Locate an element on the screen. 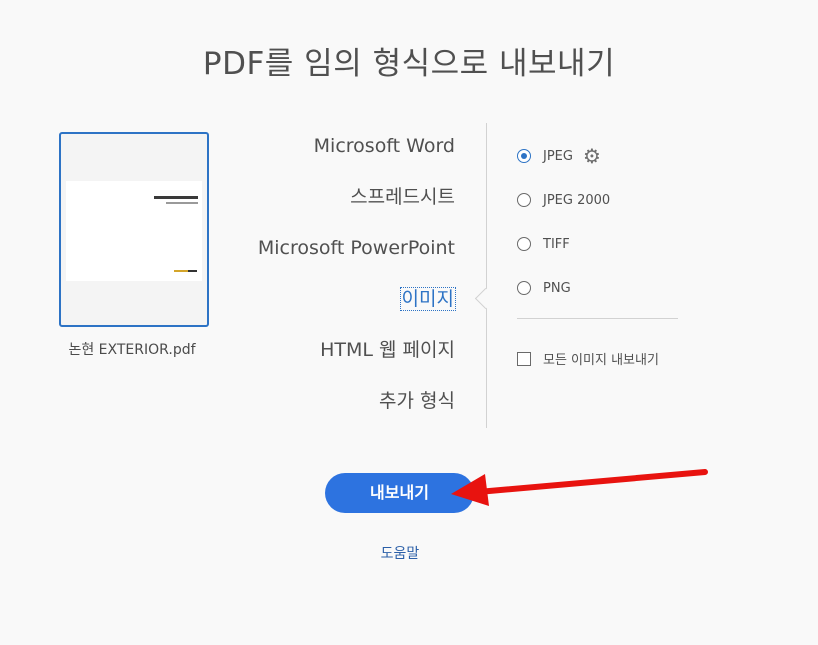  annotation-arrow-shaft is located at coordinates (591, 482).